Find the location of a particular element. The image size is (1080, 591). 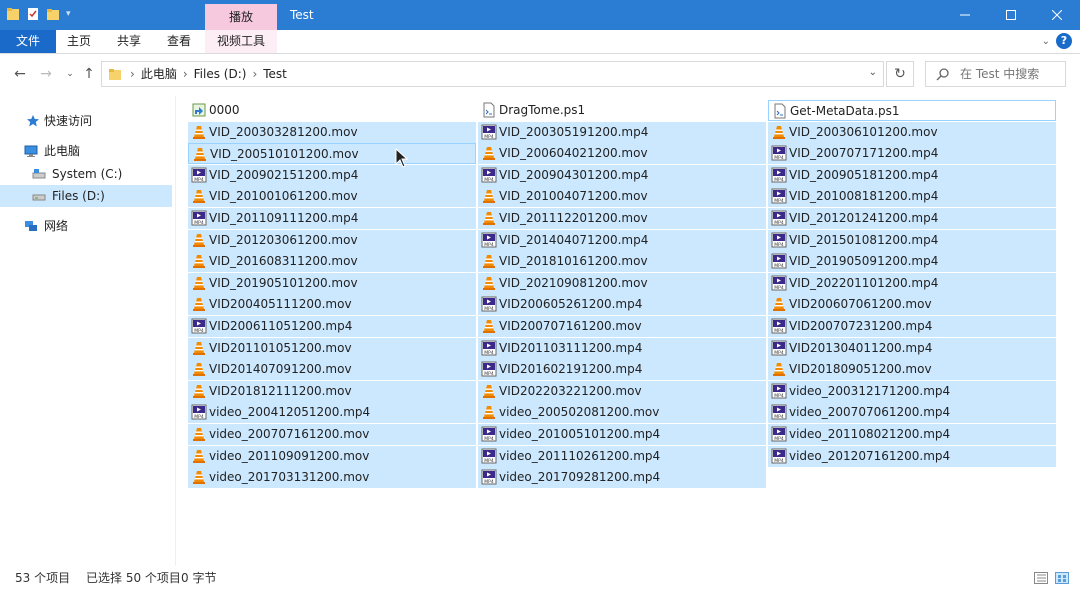

file-item: MP4 VID201103111200.mp4 is located at coordinates (622, 348).